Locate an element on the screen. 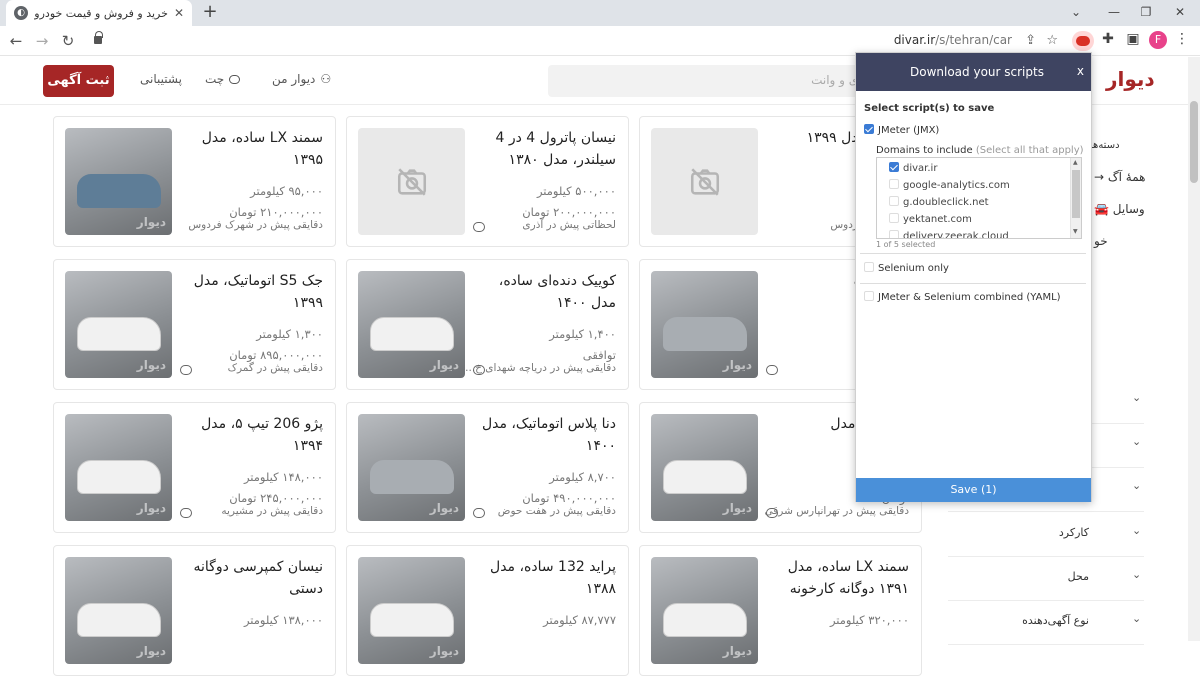 This screenshot has width=1200, height=676. listing-time: دقایقی پیش در تهرانپارس شرقی is located at coordinates (836, 511).